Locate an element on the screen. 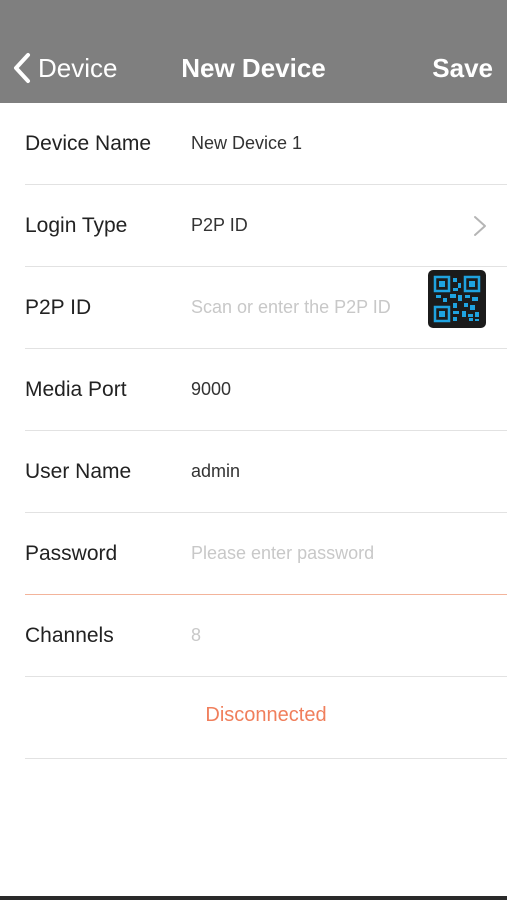  back-button-label: Device is located at coordinates (78, 67).